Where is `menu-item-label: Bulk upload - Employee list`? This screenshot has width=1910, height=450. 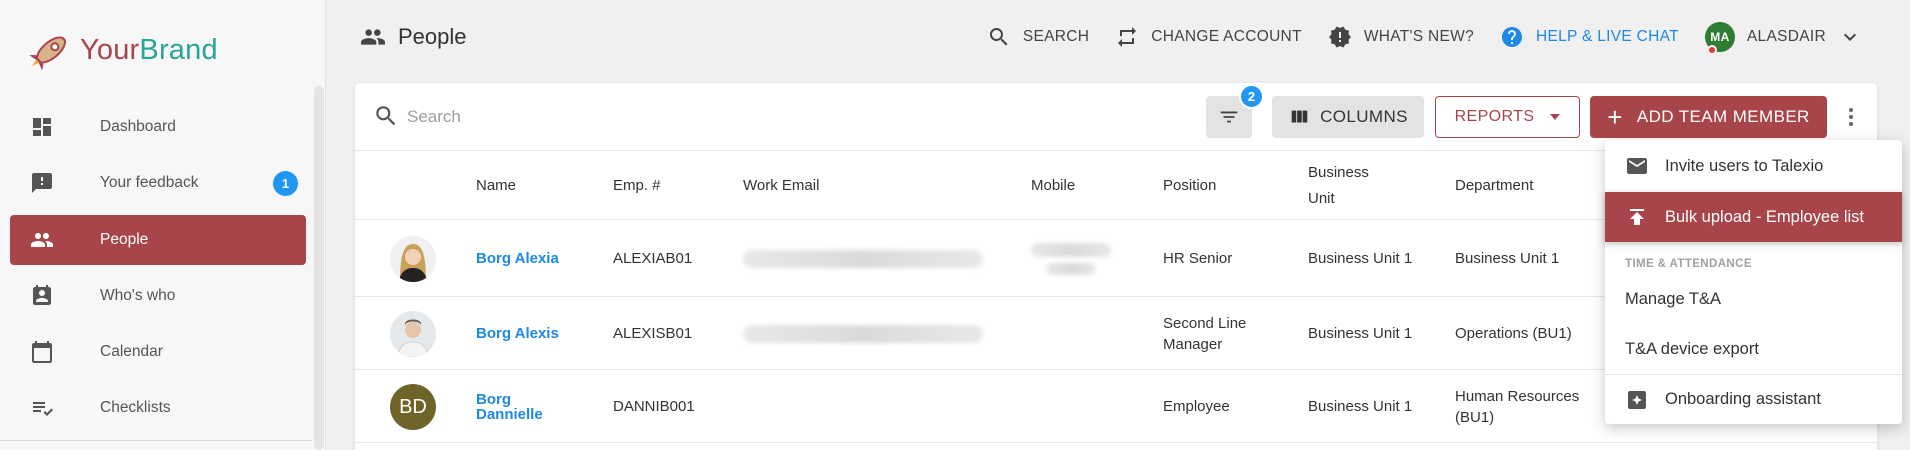 menu-item-label: Bulk upload - Employee list is located at coordinates (1765, 216).